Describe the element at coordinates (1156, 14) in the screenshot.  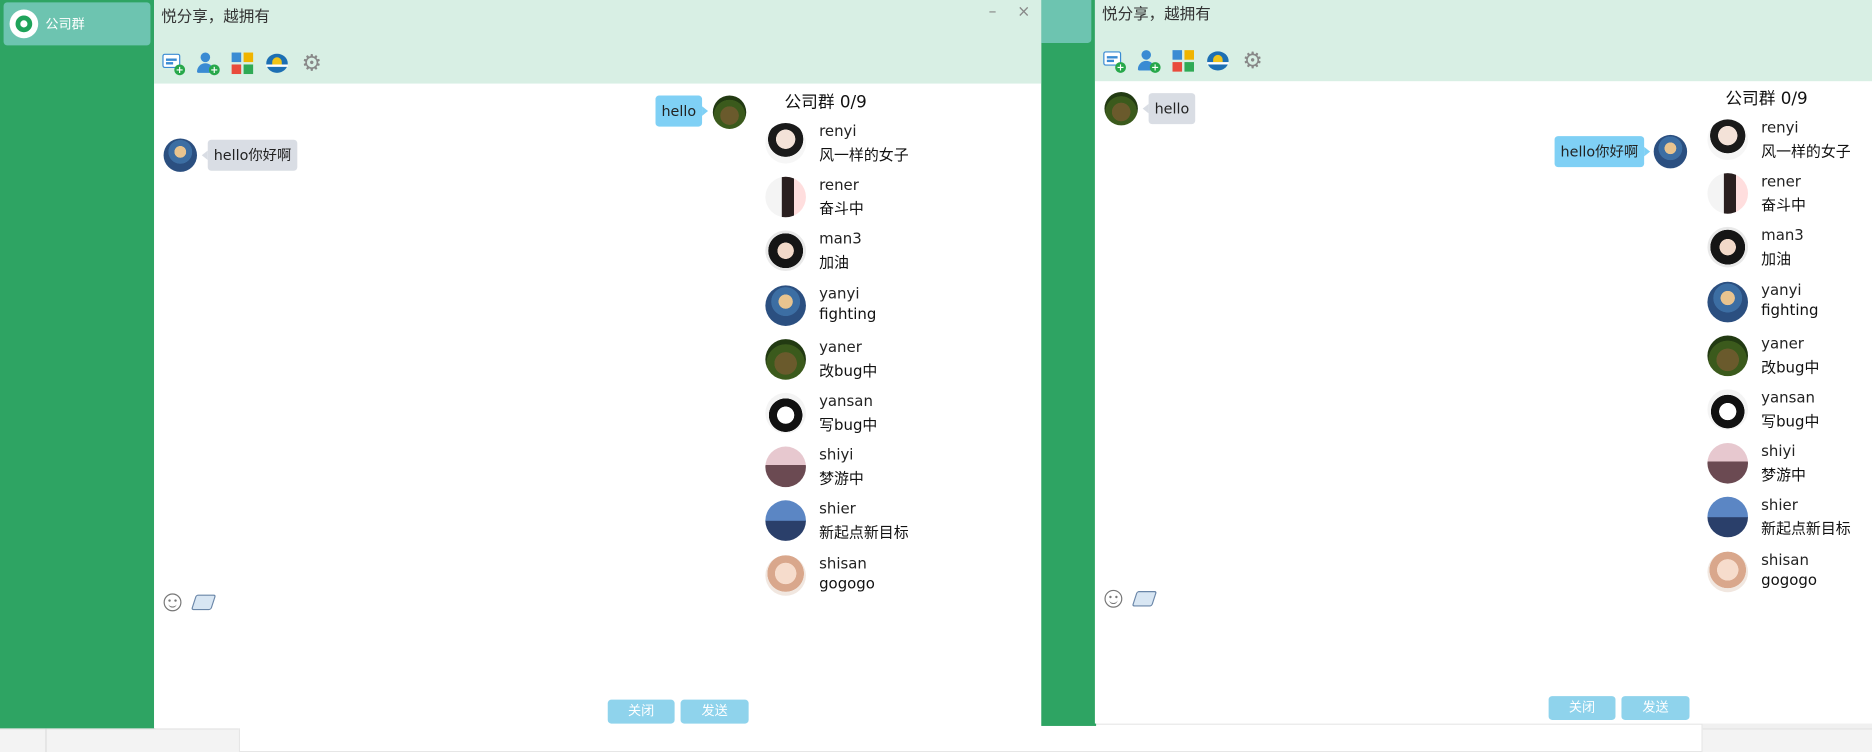
I see `window-title: 悦分享，越拥有` at that location.